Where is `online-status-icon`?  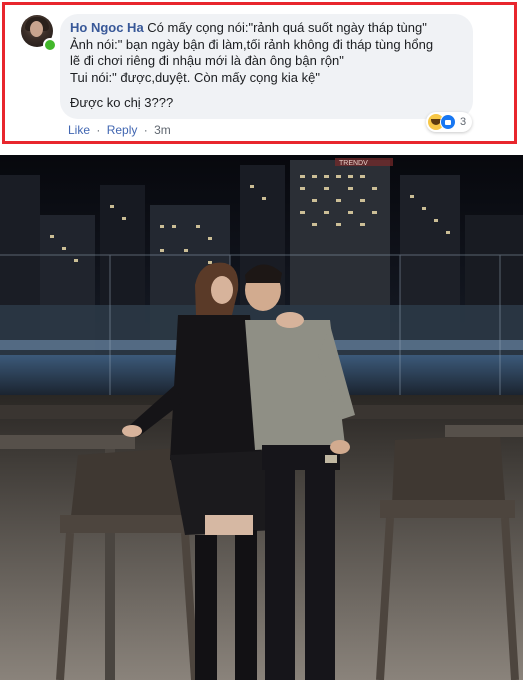 online-status-icon is located at coordinates (50, 45).